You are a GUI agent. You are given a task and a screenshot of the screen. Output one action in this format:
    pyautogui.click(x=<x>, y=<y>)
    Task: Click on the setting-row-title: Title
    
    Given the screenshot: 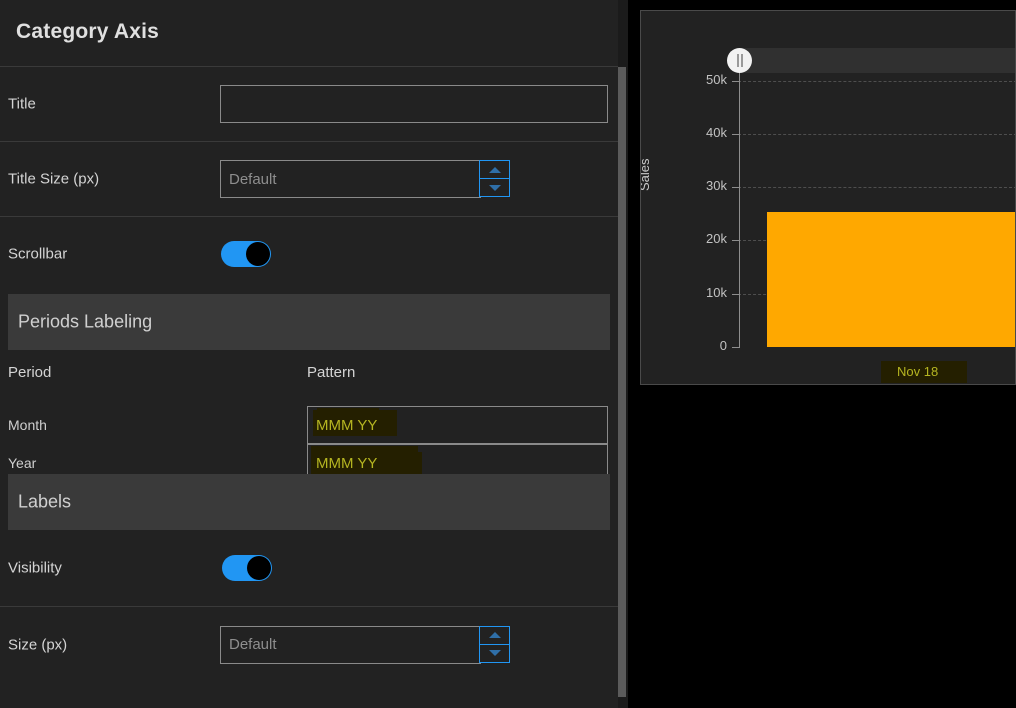 What is the action you would take?
    pyautogui.click(x=309, y=104)
    